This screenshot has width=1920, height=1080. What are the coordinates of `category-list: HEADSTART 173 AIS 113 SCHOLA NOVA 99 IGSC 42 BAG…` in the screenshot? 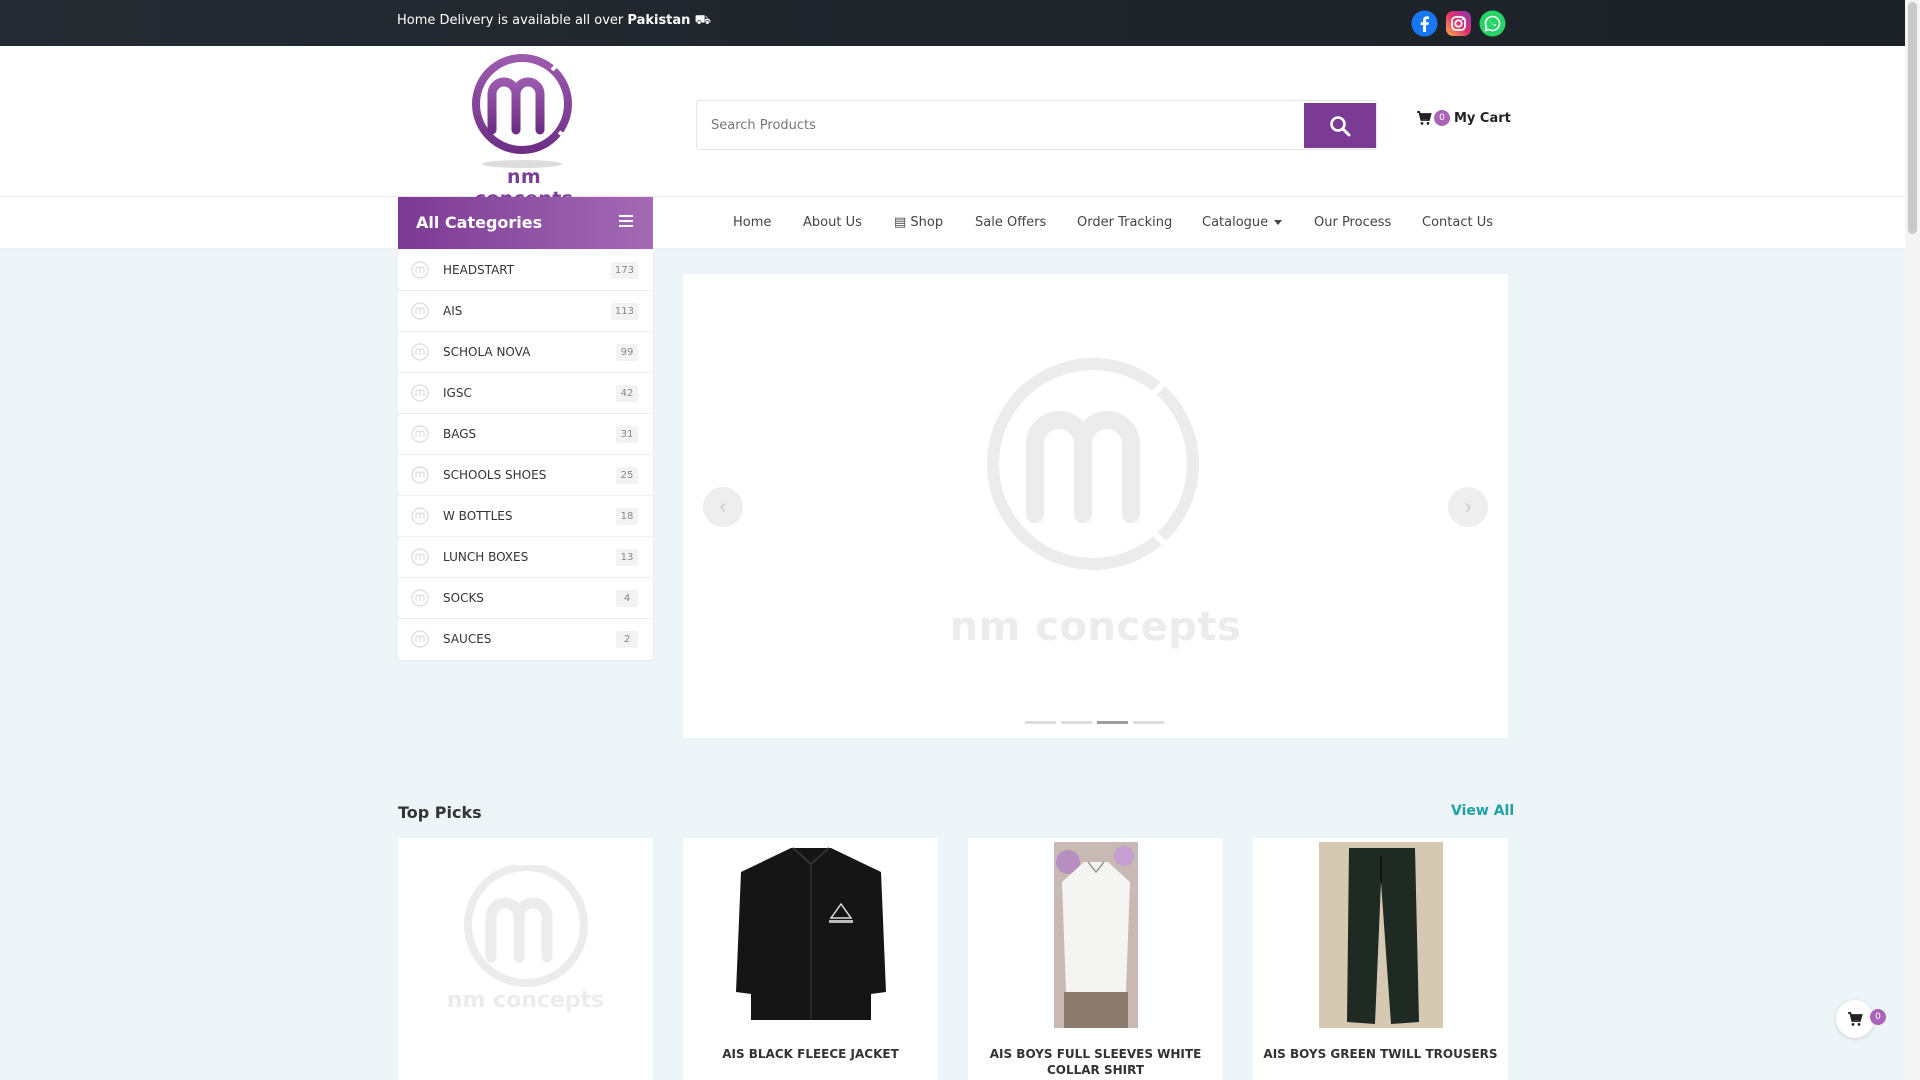 It's located at (525, 455).